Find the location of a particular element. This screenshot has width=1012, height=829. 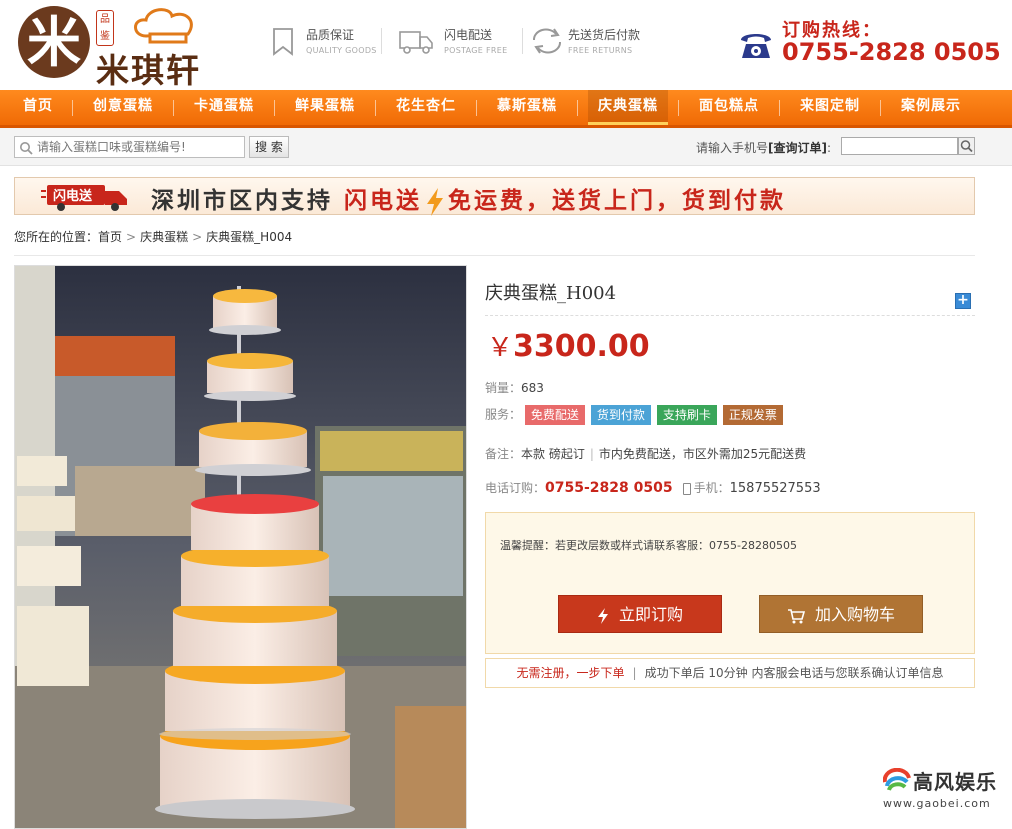

nav-item-home: 首页 is located at coordinates (38, 107).